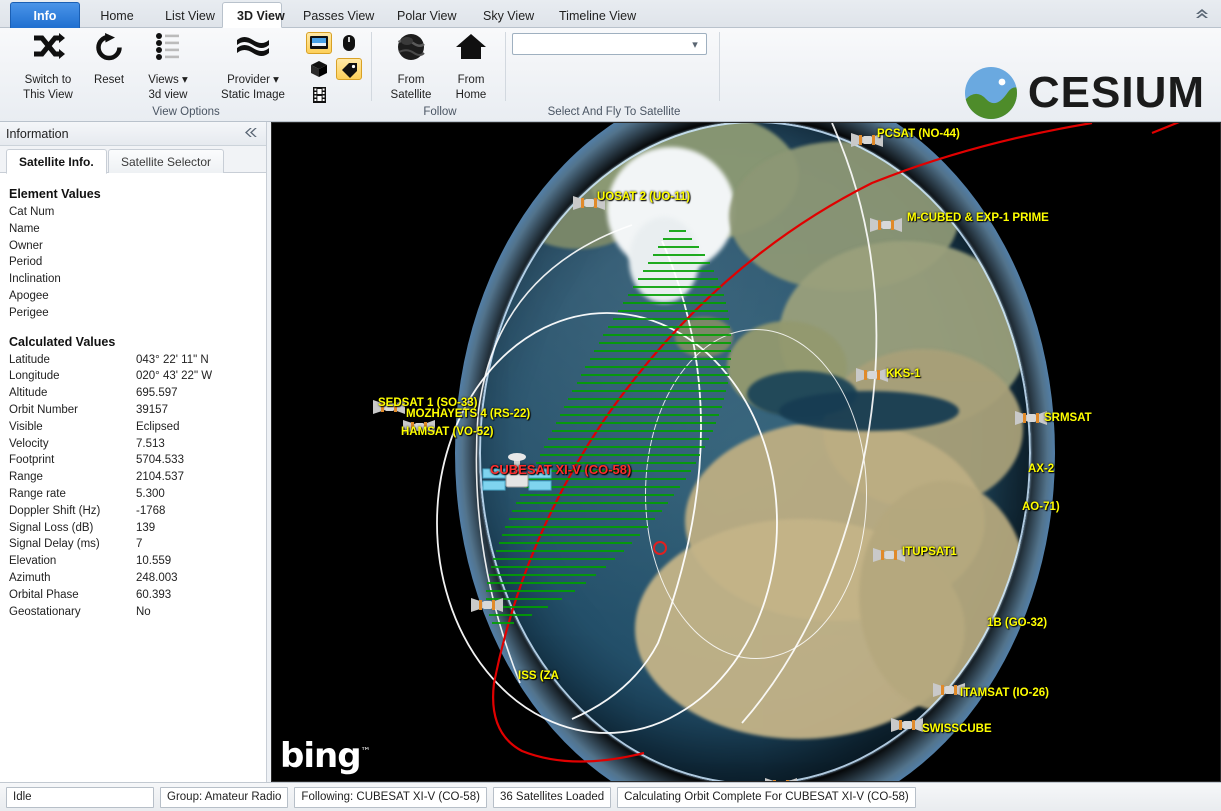 Image resolution: width=1221 pixels, height=811 pixels. I want to click on satellite-select-input: ▾, so click(609, 44).